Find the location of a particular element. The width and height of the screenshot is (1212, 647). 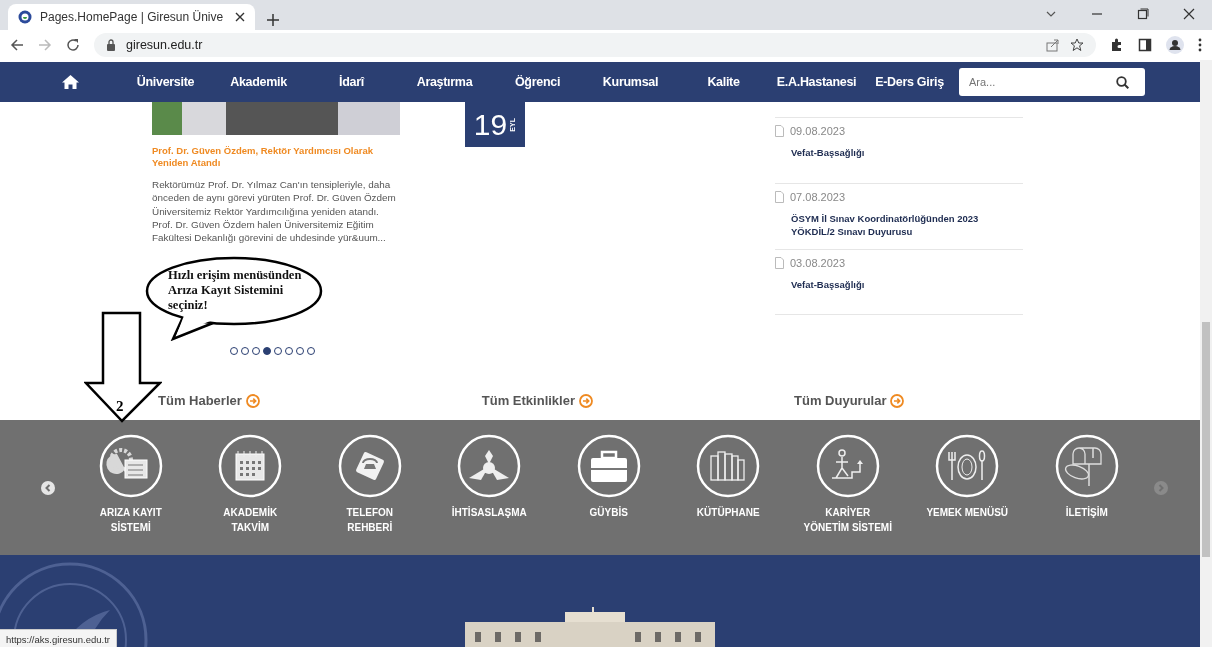

nav-link: E-Ders Giriş is located at coordinates (909, 82).